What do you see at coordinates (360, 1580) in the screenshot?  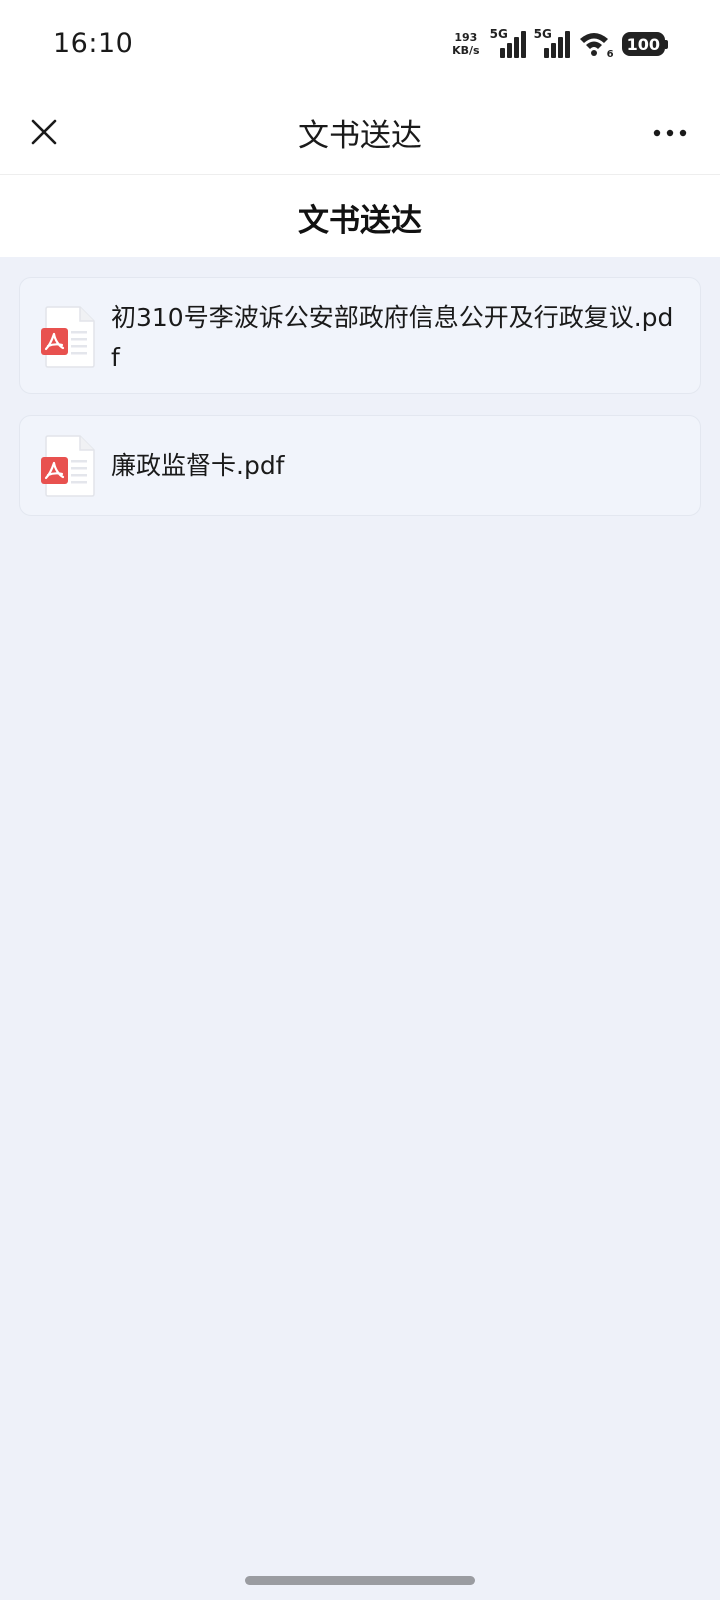 I see `home-indicator` at bounding box center [360, 1580].